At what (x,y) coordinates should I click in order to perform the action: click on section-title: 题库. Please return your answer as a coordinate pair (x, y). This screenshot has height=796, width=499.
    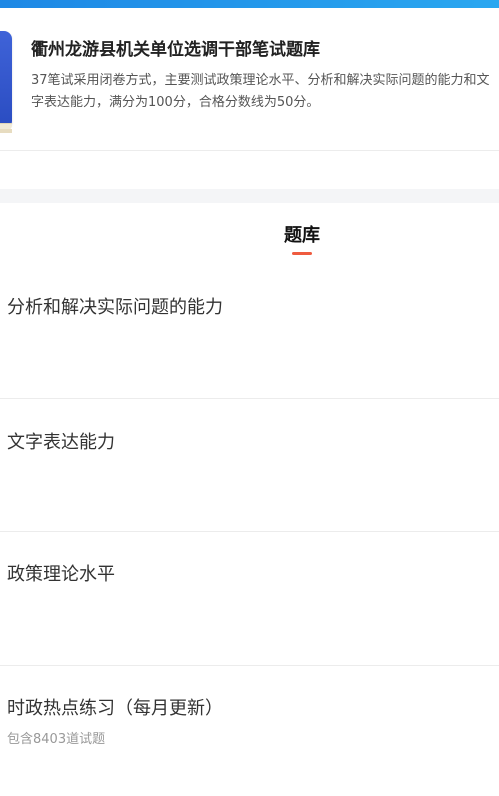
    Looking at the image, I should click on (302, 235).